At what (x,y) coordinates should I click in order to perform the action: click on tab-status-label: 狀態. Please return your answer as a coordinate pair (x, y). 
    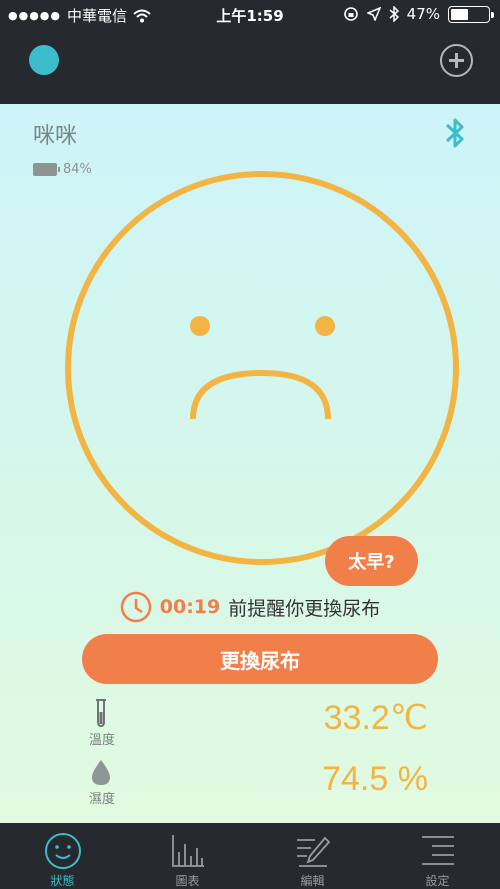
    Looking at the image, I should click on (62, 881).